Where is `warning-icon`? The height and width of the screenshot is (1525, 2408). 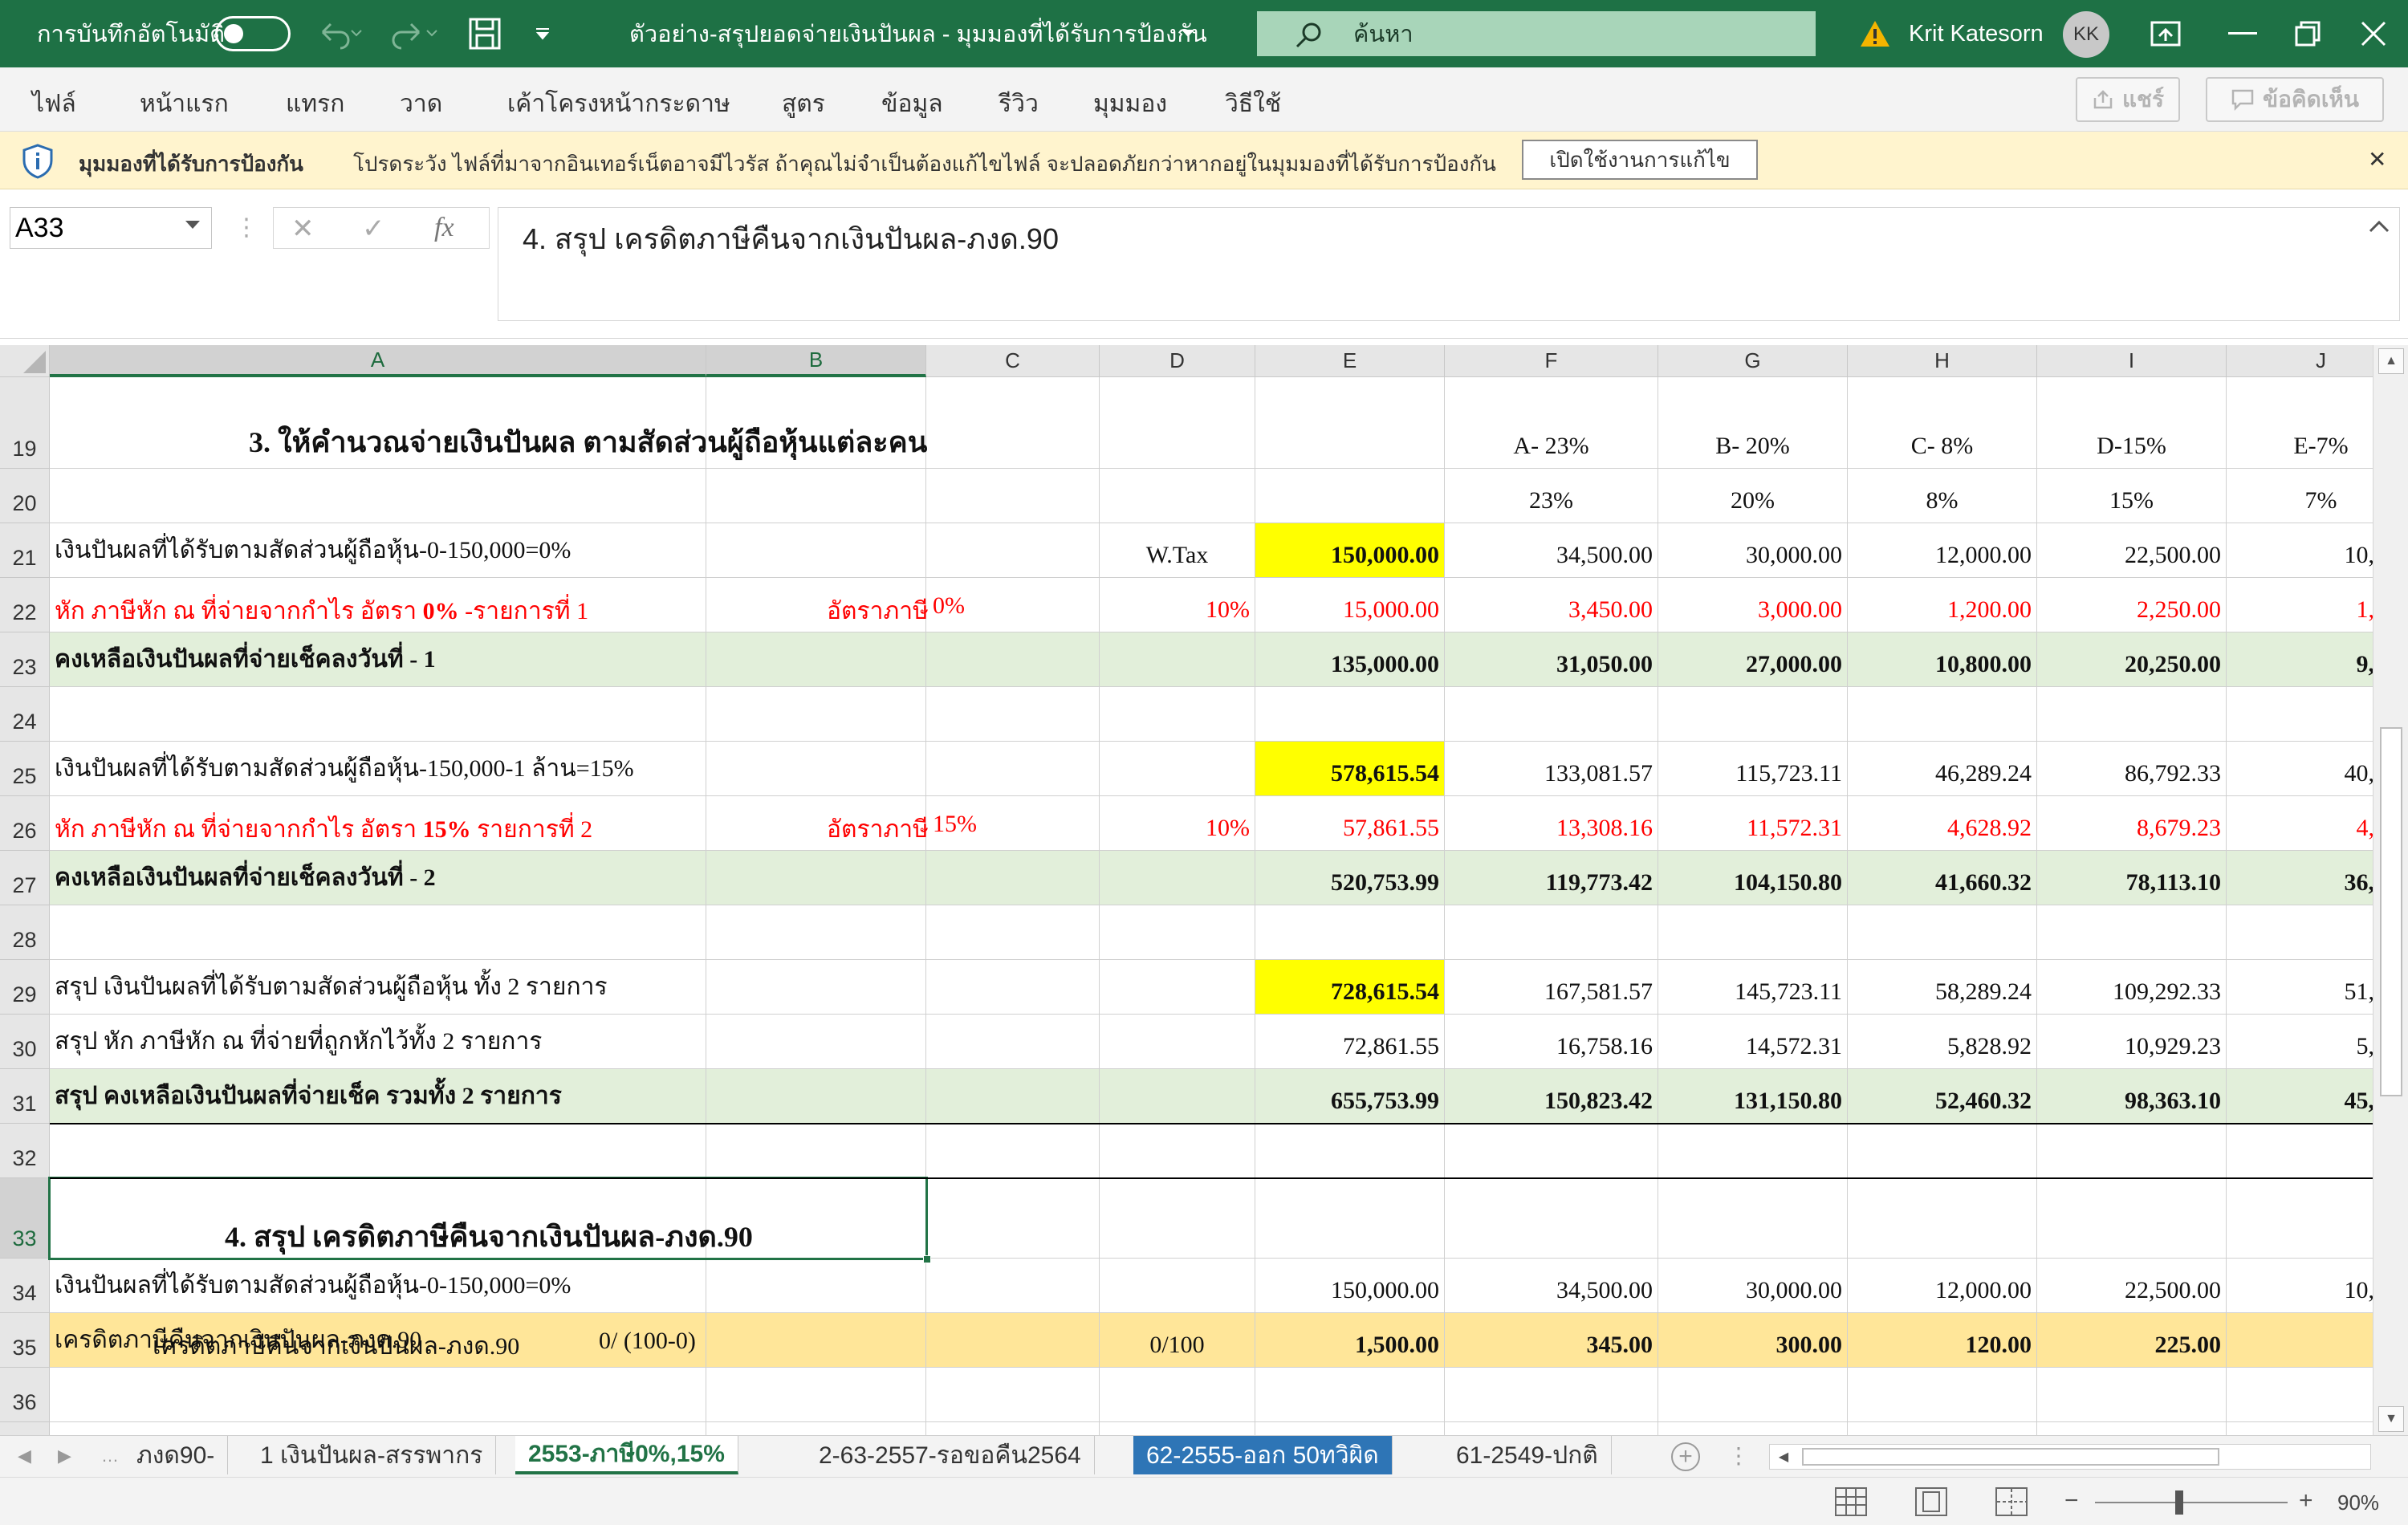 warning-icon is located at coordinates (1875, 34).